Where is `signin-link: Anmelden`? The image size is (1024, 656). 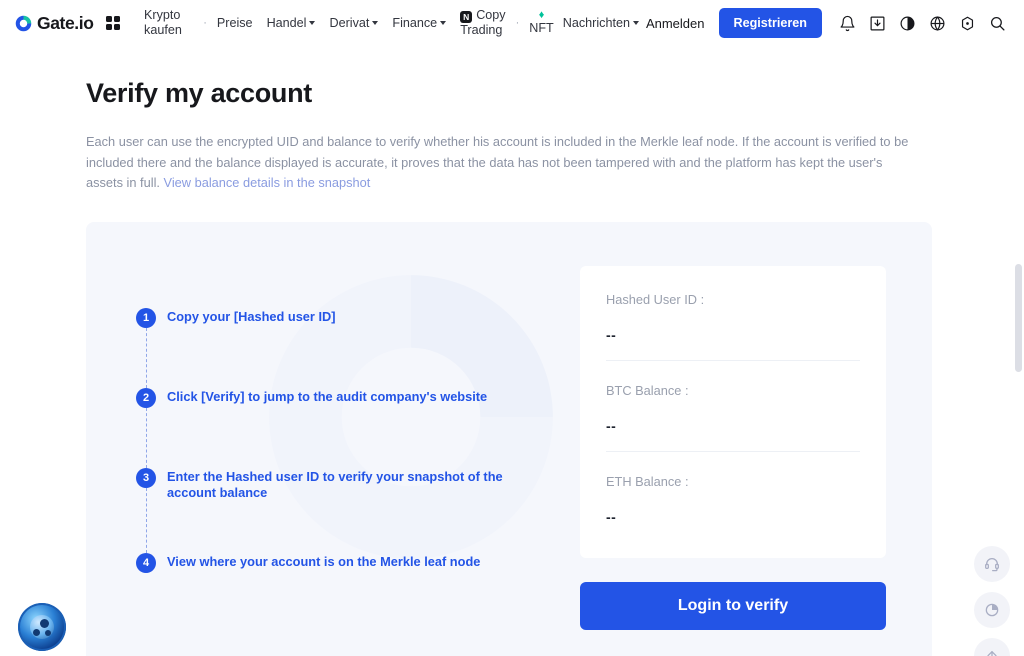
signin-link: Anmelden is located at coordinates (675, 23).